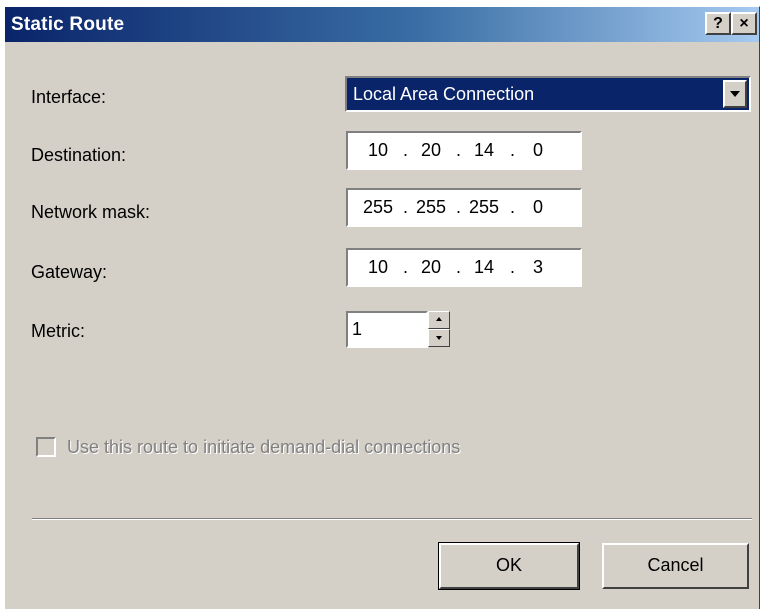  Describe the element at coordinates (378, 267) in the screenshot. I see `gateway-octet-1: 10` at that location.